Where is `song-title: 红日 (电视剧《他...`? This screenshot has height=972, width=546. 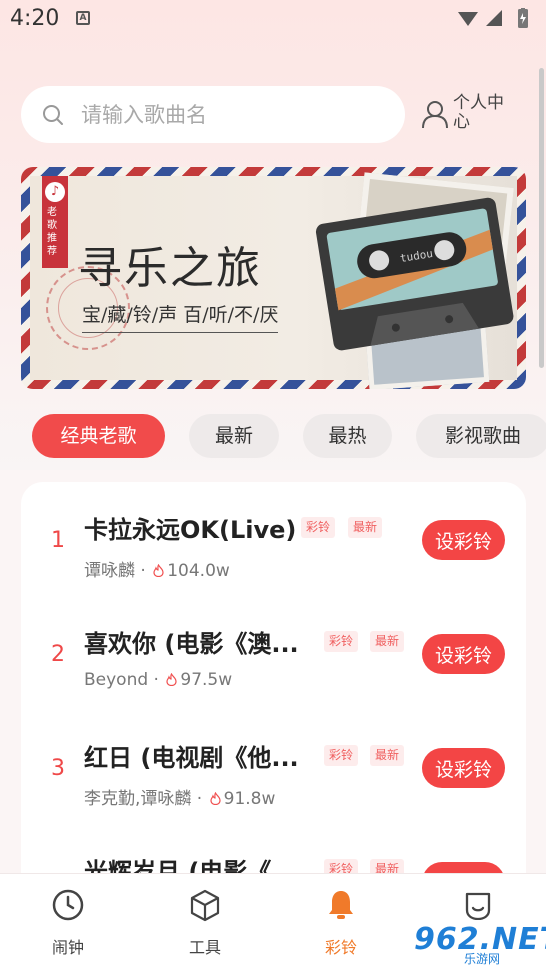 song-title: 红日 (电视剧《他... is located at coordinates (191, 758).